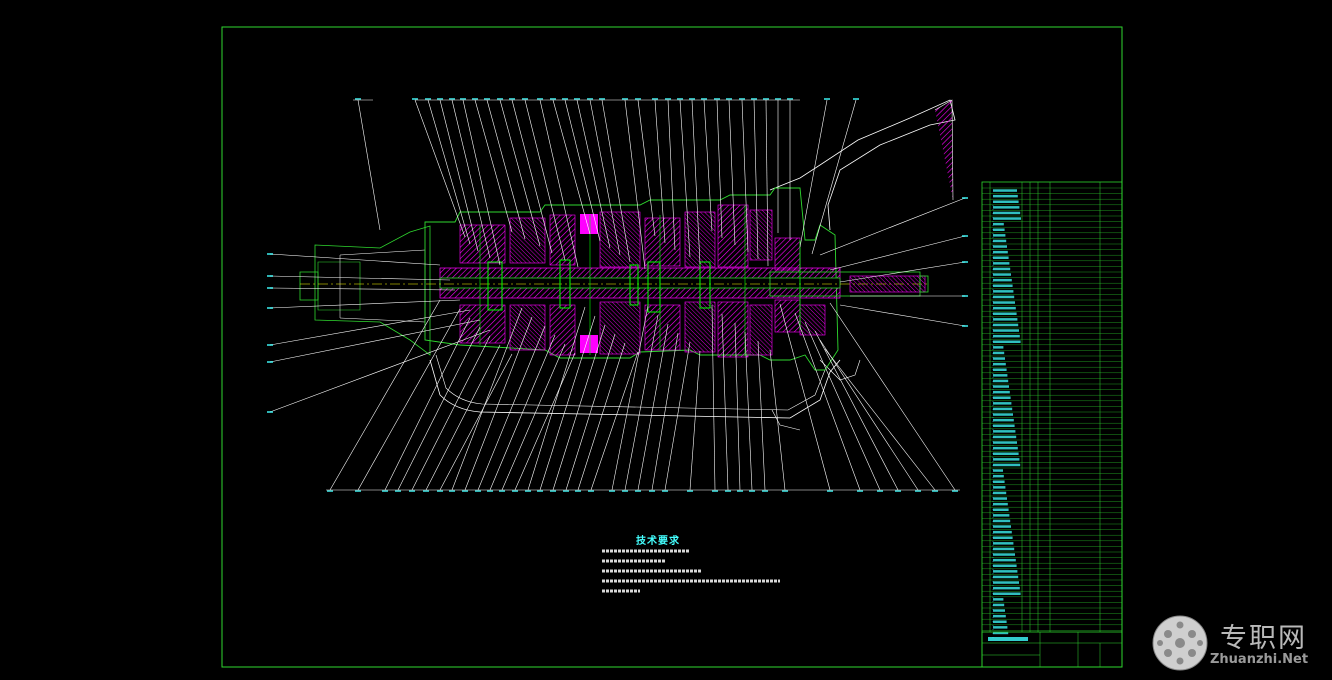  What do you see at coordinates (1259, 659) in the screenshot?
I see `watermark-text-en: Zhuanzhi.Net` at bounding box center [1259, 659].